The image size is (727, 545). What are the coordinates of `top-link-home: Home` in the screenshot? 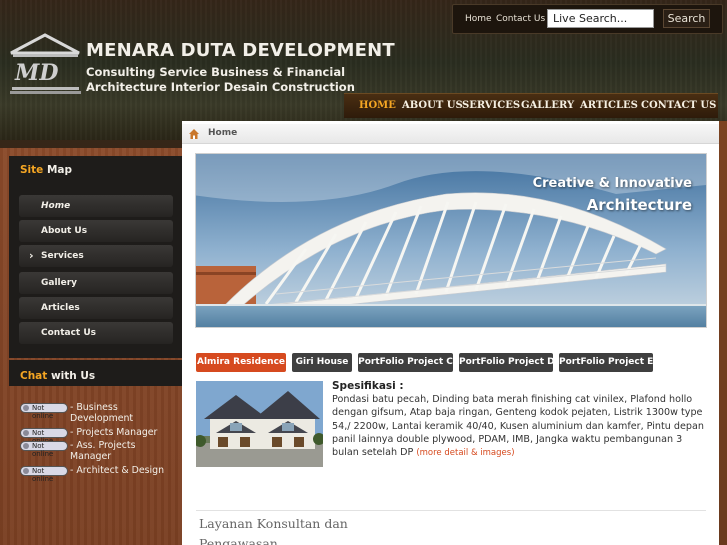 It's located at (478, 19).